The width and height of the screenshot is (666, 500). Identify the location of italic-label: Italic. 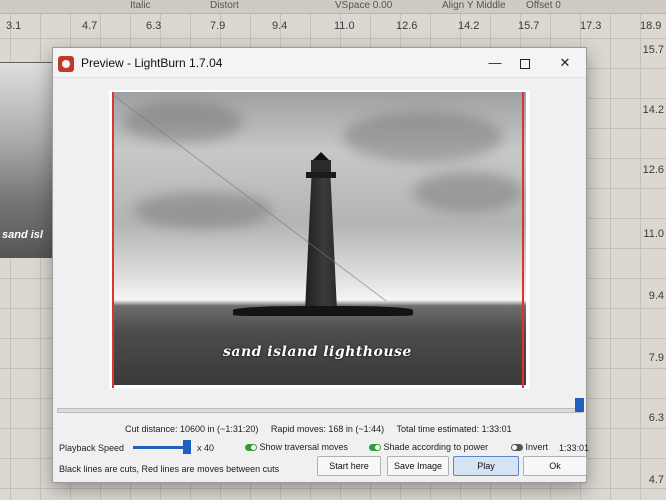
(140, 5).